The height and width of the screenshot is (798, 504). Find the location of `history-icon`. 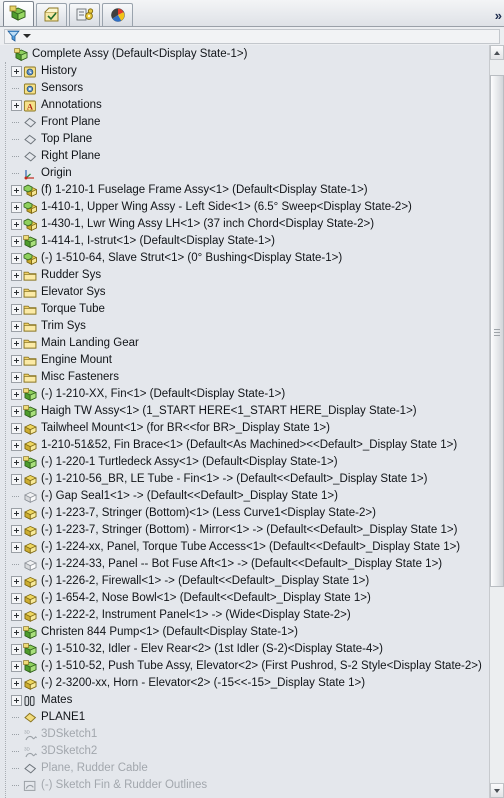

history-icon is located at coordinates (30, 72).